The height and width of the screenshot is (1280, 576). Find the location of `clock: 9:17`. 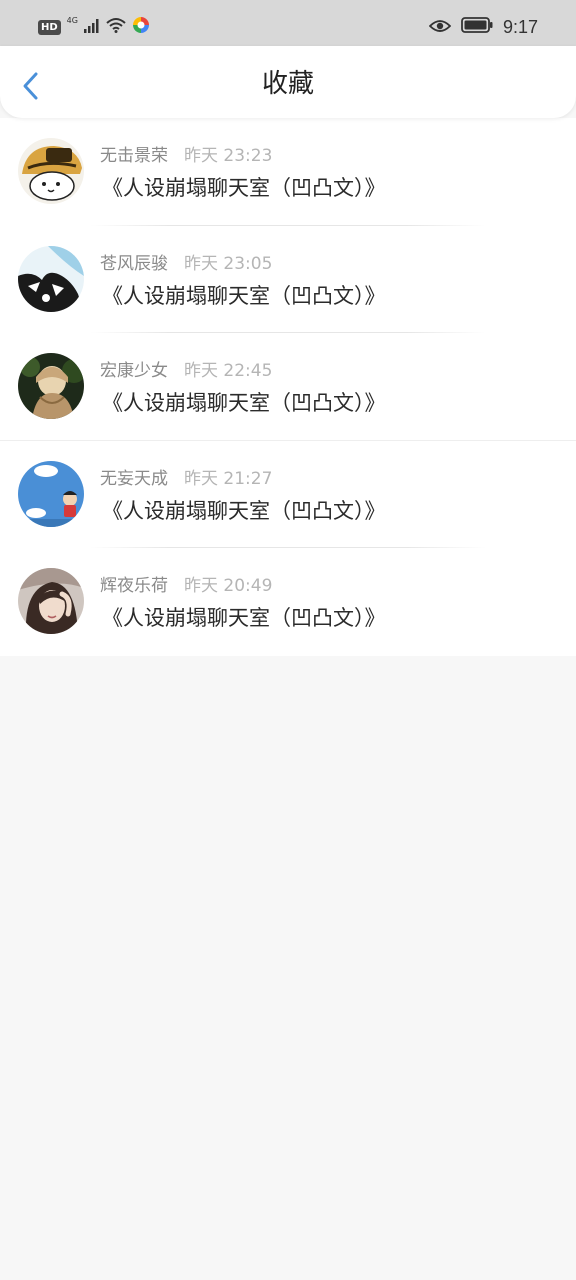

clock: 9:17 is located at coordinates (520, 27).